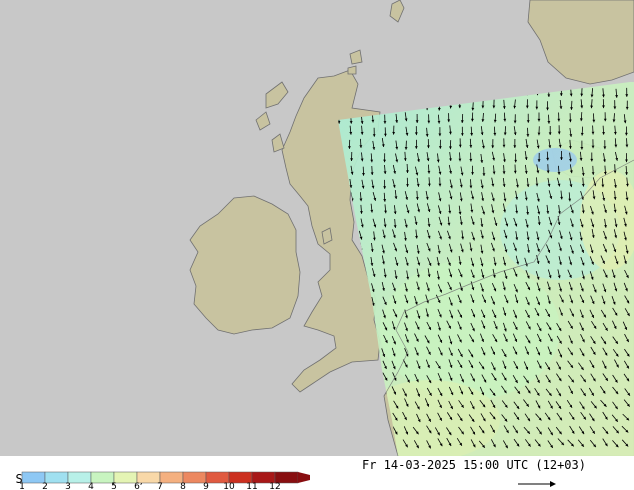 This screenshot has width=634, height=490. Describe the element at coordinates (274, 486) in the screenshot. I see `legend-tick-label: 12` at that location.